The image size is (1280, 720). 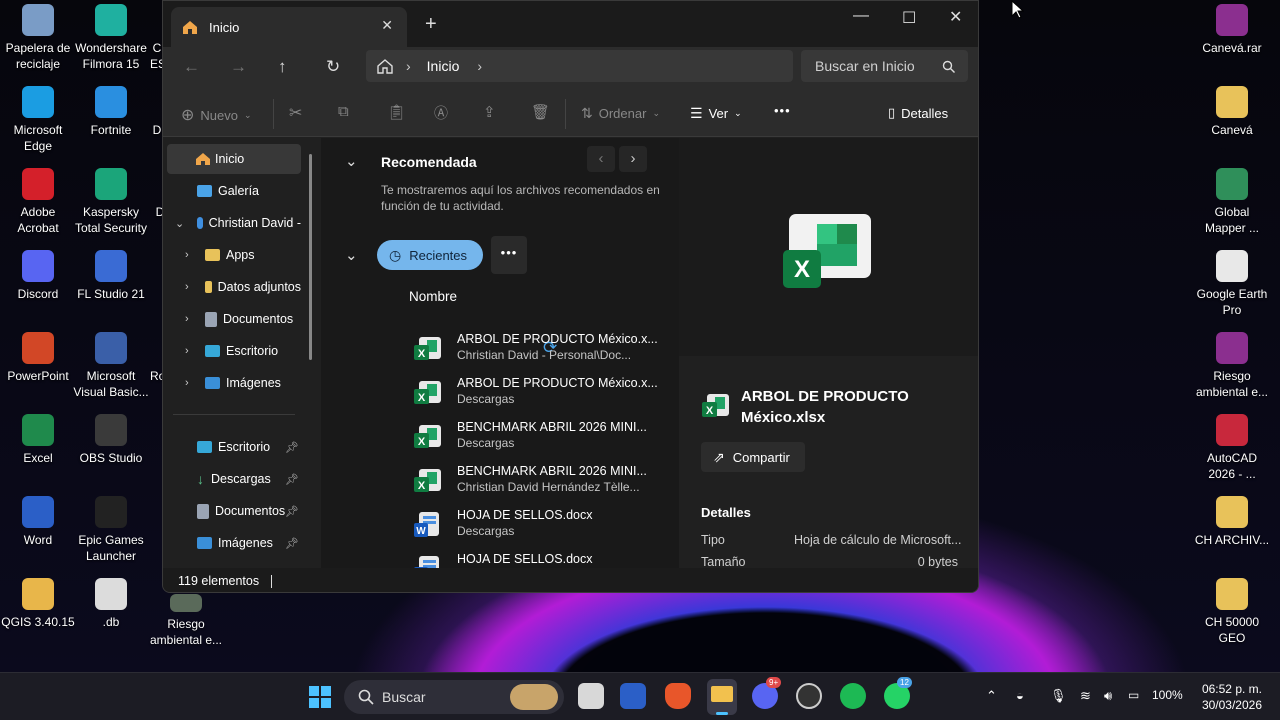 What do you see at coordinates (1230, 697) in the screenshot?
I see `clock: 06:52 p. m. 30/03/2026` at bounding box center [1230, 697].